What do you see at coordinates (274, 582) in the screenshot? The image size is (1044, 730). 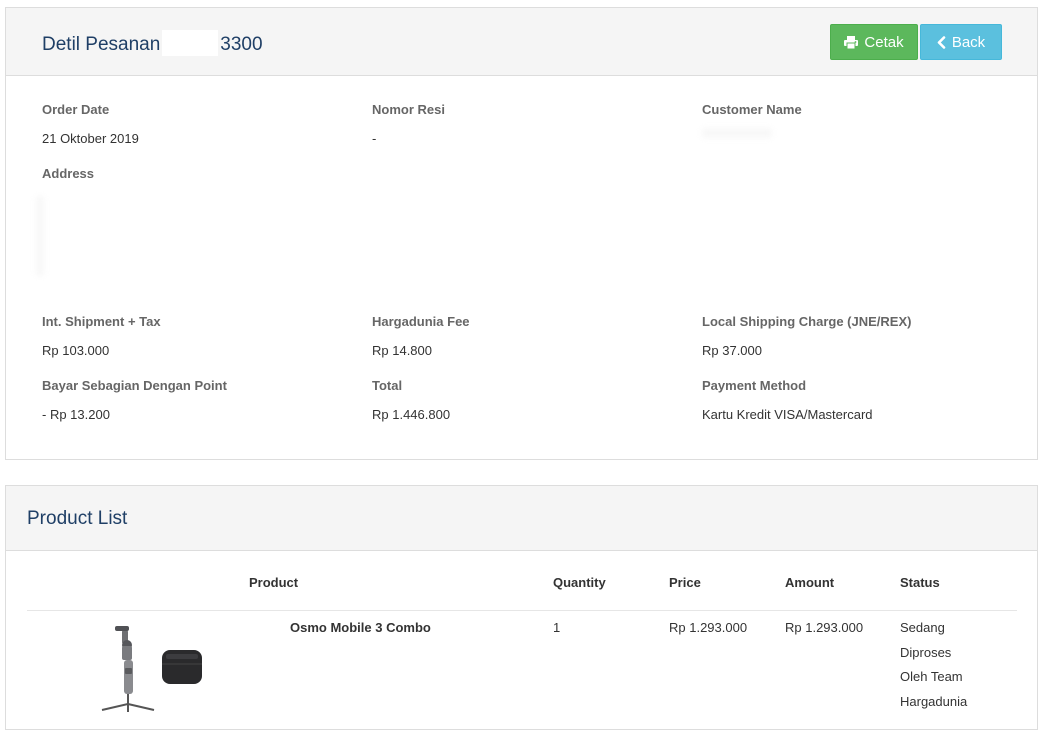 I see `column-header-product: Product` at bounding box center [274, 582].